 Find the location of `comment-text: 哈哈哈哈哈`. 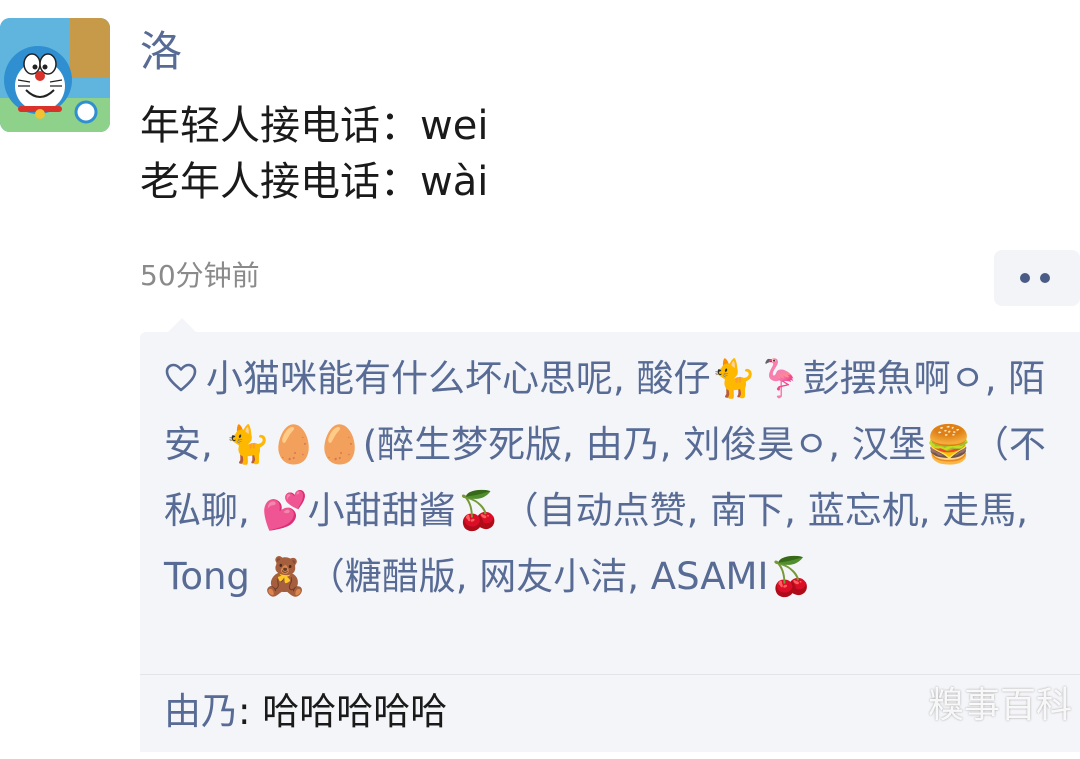

comment-text: 哈哈哈哈哈 is located at coordinates (355, 711).